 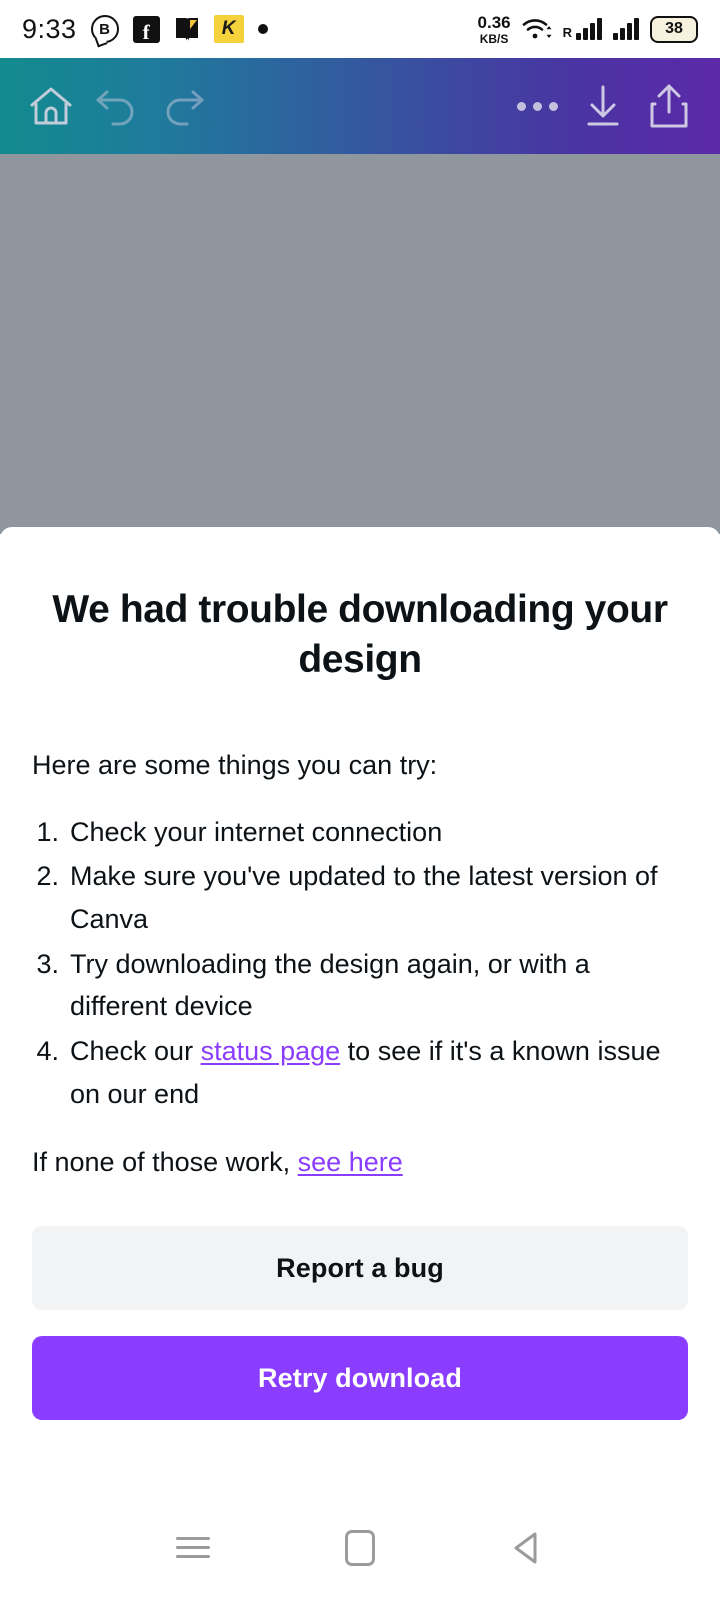 I want to click on wifi-icon, so click(x=537, y=29).